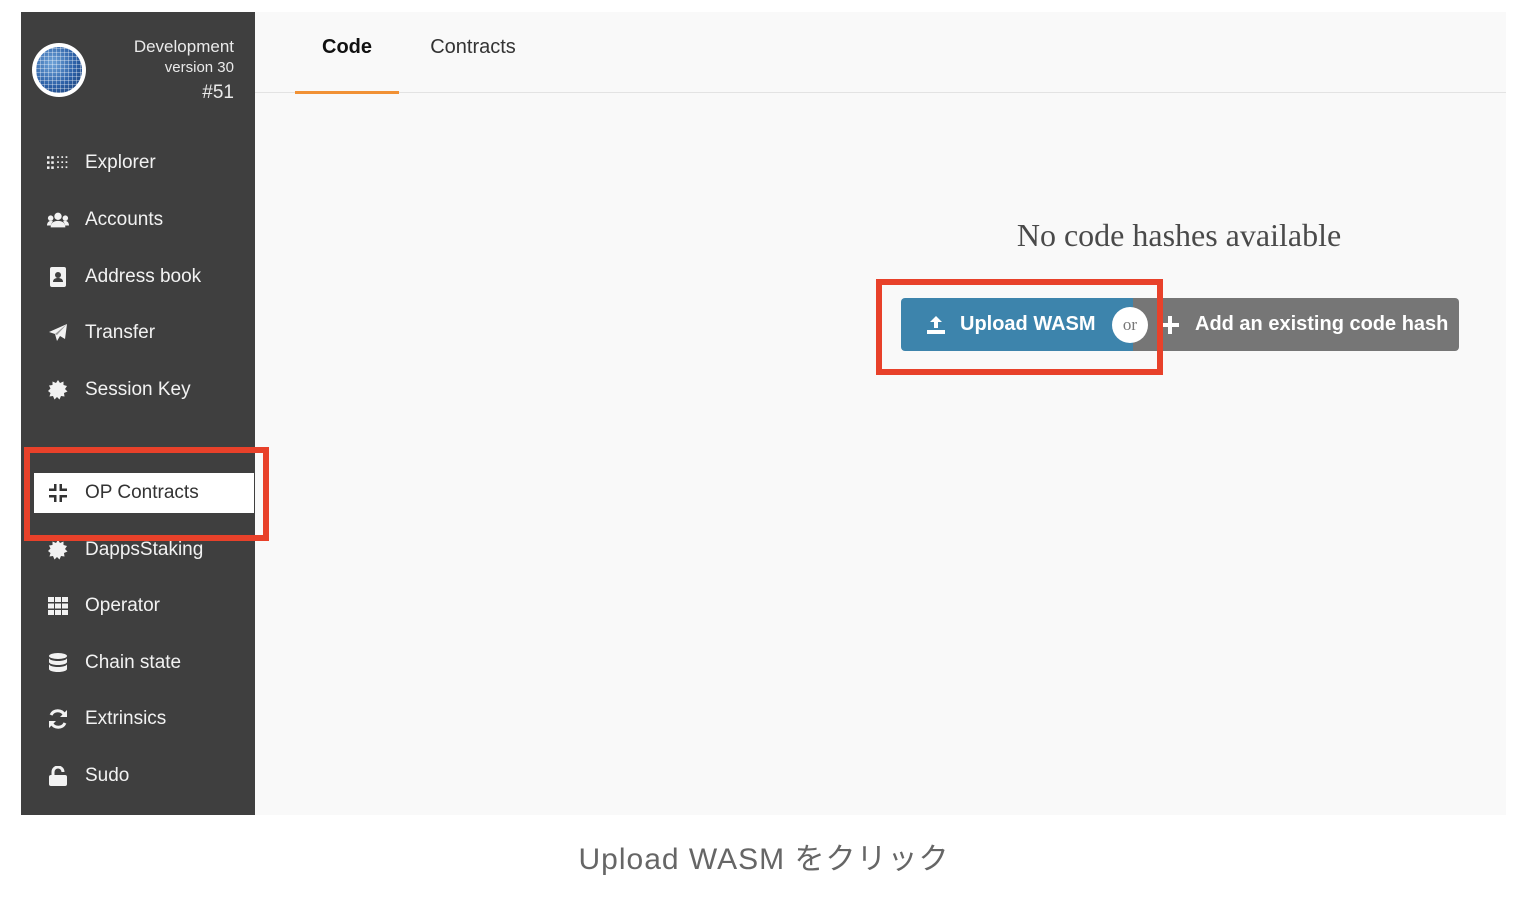  What do you see at coordinates (58, 663) in the screenshot?
I see `database-icon` at bounding box center [58, 663].